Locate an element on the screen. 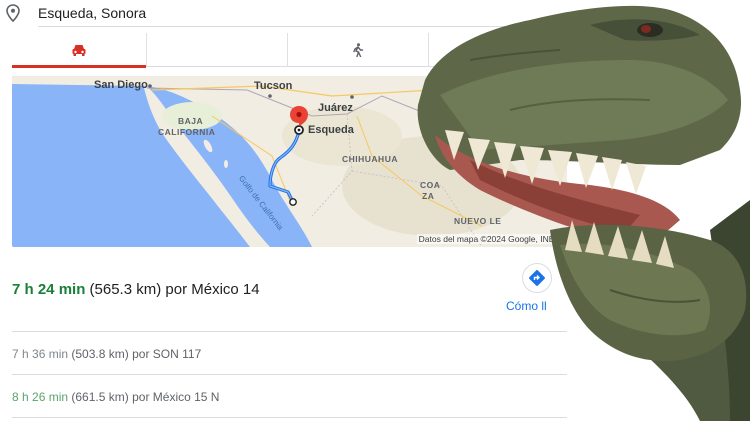  map-label-san-diego: San Diego is located at coordinates (121, 85).